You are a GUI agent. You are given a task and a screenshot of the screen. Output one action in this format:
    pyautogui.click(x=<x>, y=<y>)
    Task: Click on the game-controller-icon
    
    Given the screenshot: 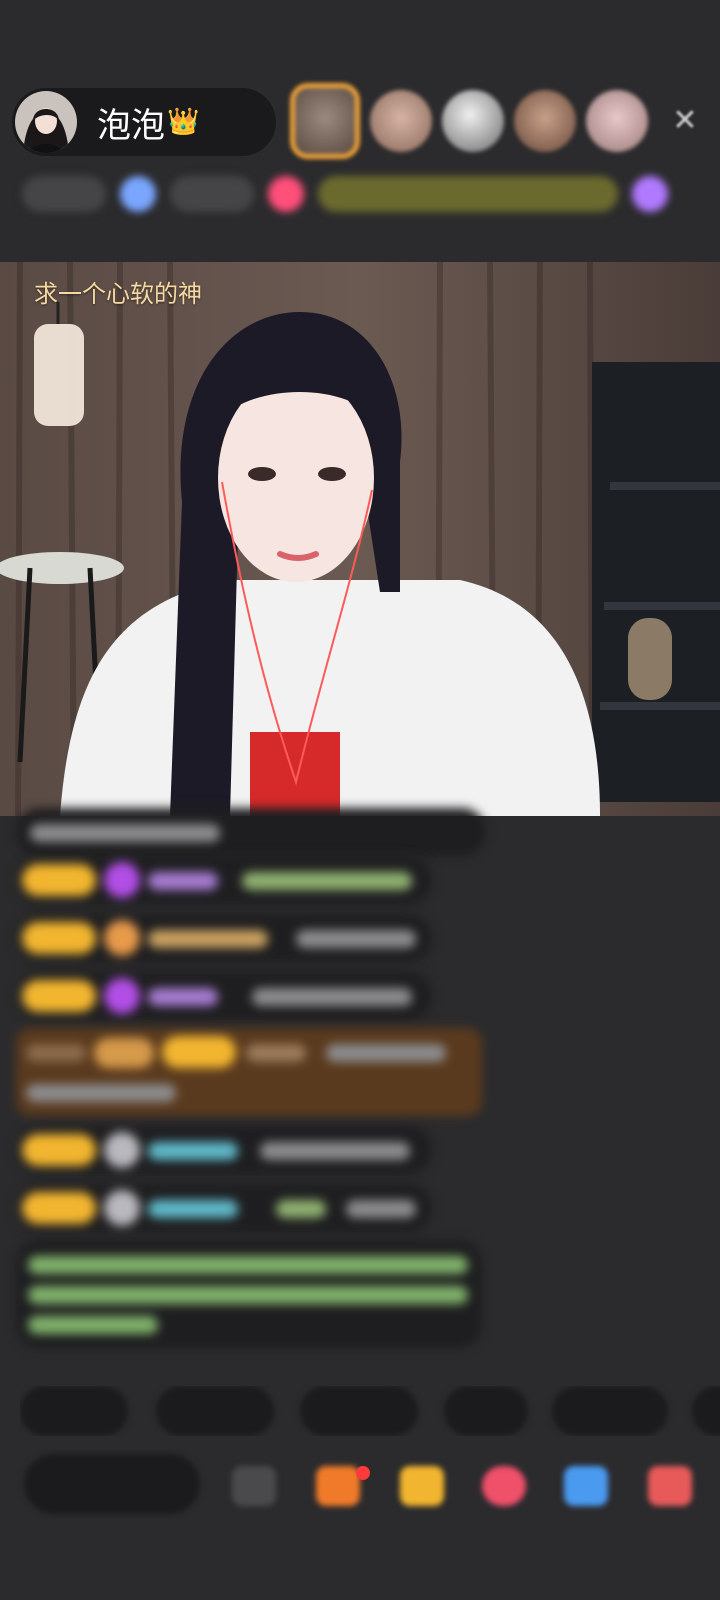 What is the action you would take?
    pyautogui.click(x=586, y=1486)
    